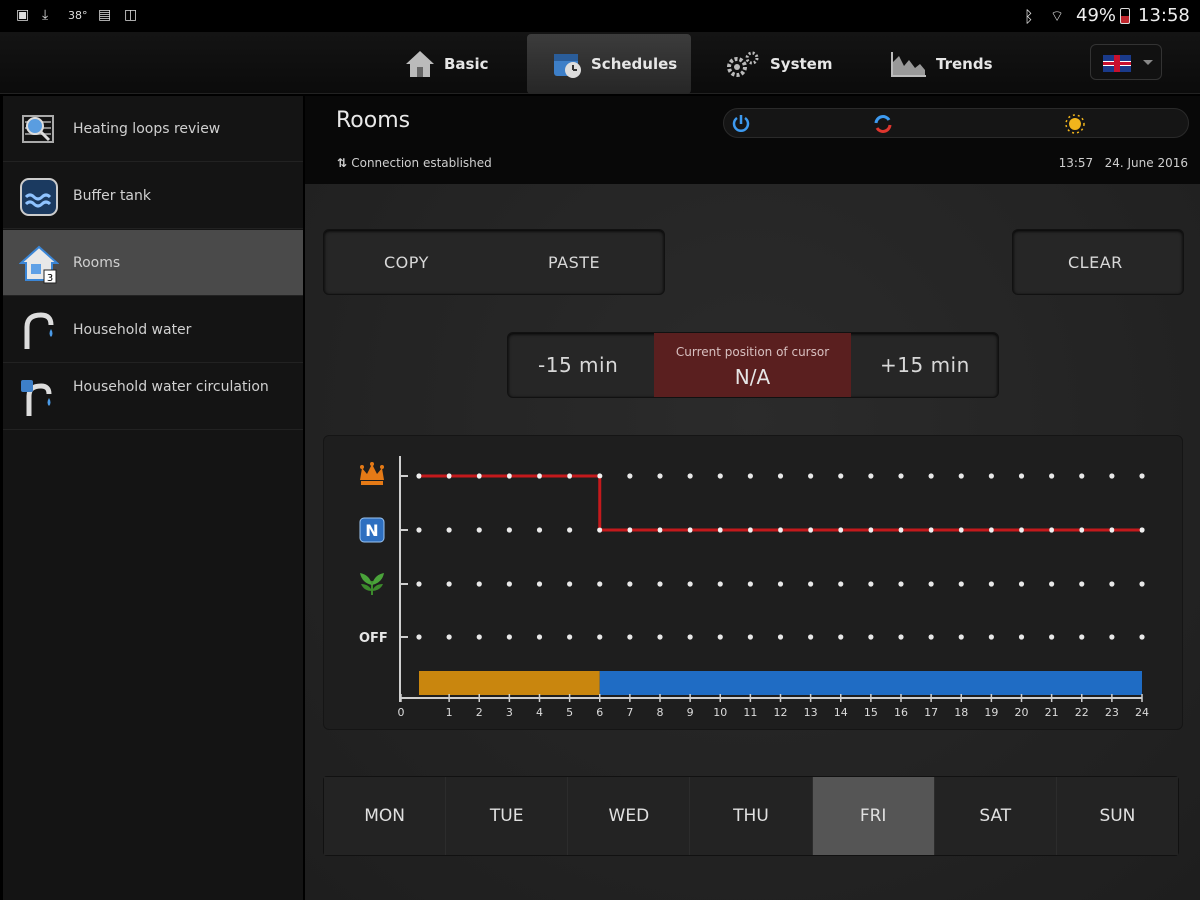  I want to click on sidebar-item-household-water: Household water, so click(153, 330).